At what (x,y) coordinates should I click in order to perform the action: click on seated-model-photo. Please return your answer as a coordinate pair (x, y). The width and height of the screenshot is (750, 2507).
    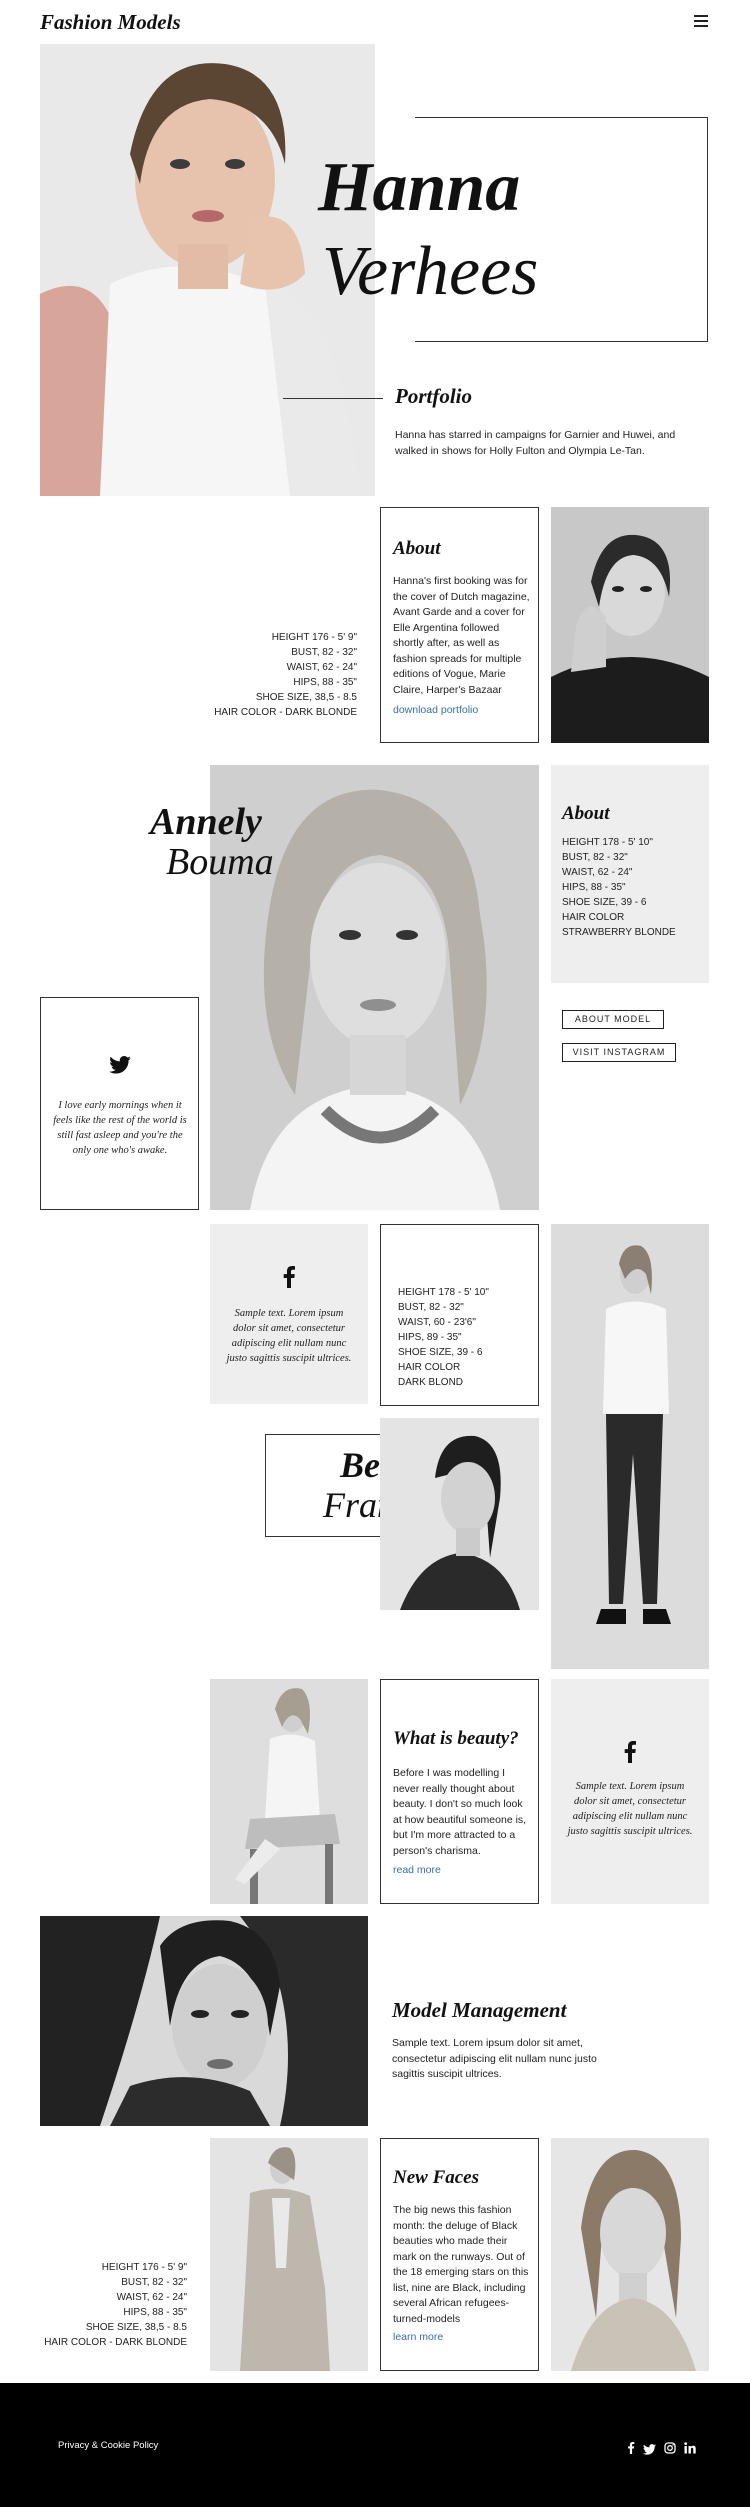
    Looking at the image, I should click on (289, 1791).